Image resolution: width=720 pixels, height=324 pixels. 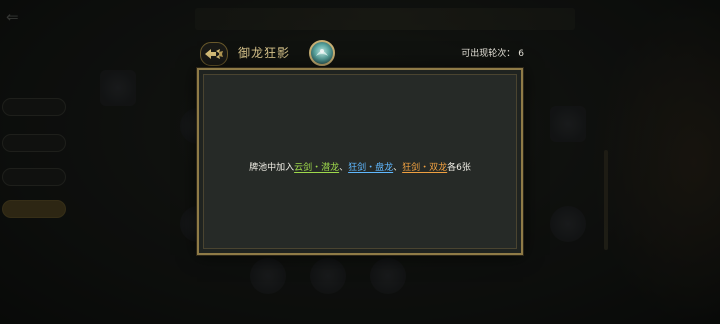 What do you see at coordinates (370, 168) in the screenshot?
I see `card-keyword-link: 狂剑・盘龙` at bounding box center [370, 168].